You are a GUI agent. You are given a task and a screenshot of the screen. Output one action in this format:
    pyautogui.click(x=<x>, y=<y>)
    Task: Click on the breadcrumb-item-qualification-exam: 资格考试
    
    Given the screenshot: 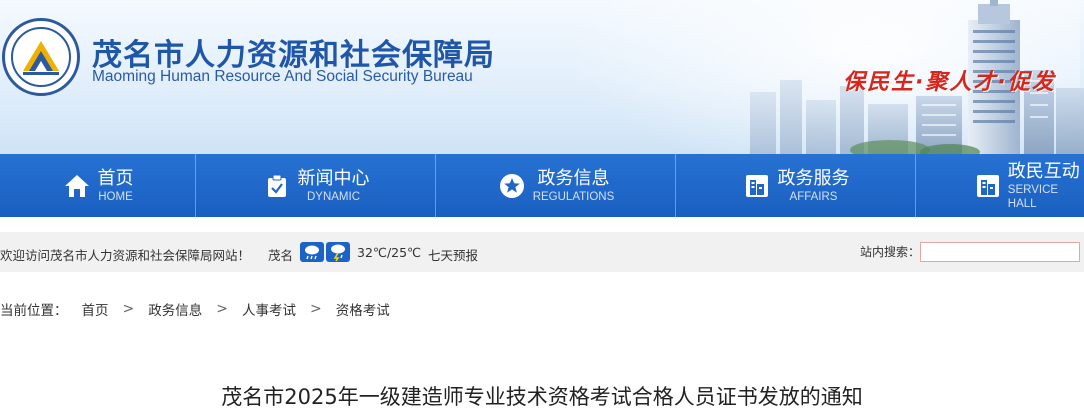 What is the action you would take?
    pyautogui.click(x=363, y=309)
    